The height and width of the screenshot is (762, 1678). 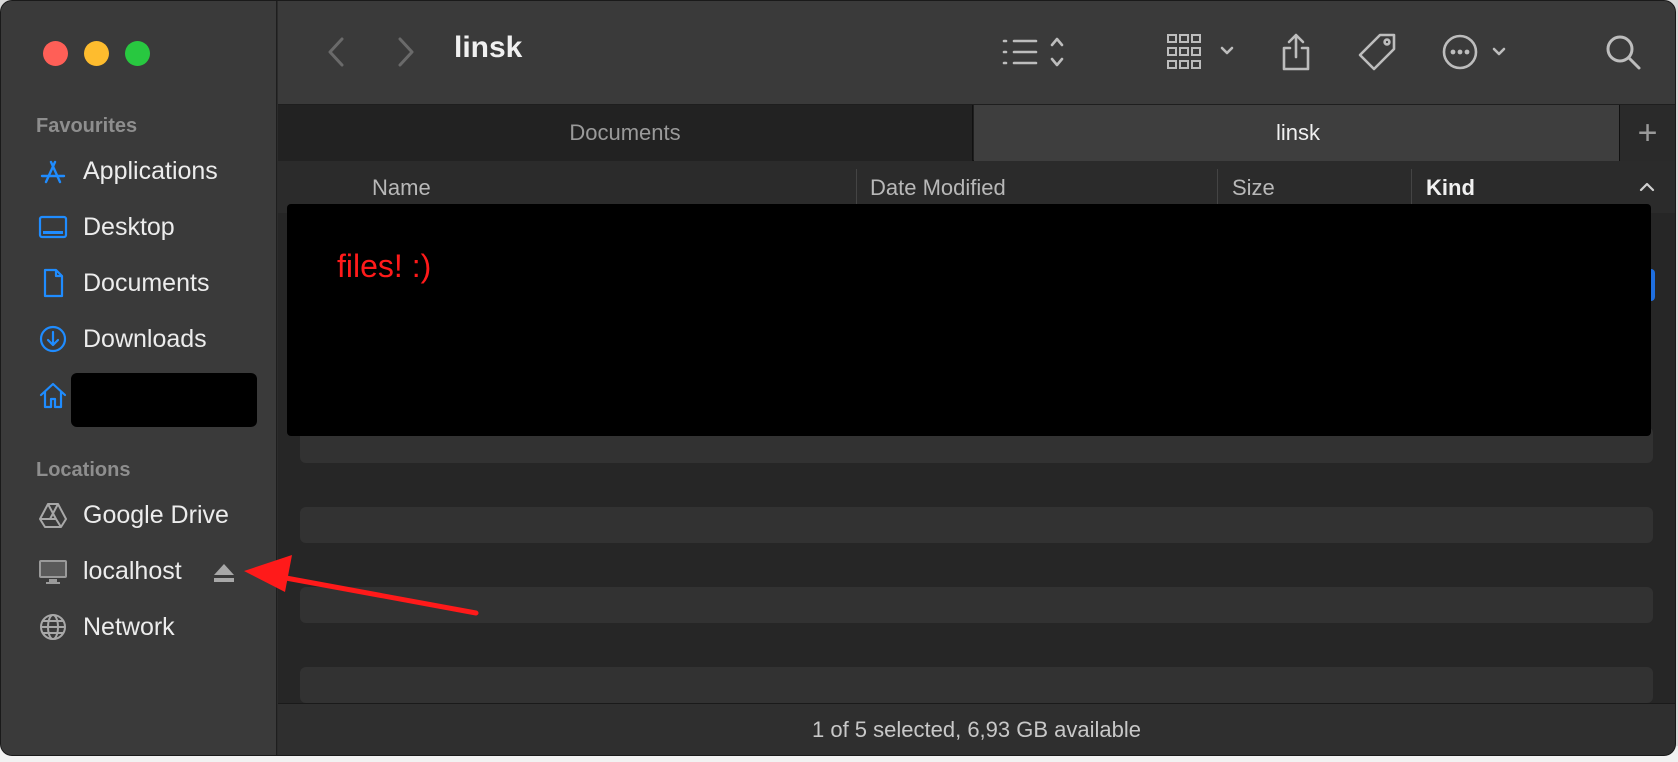 I want to click on computer-icon, so click(x=53, y=572).